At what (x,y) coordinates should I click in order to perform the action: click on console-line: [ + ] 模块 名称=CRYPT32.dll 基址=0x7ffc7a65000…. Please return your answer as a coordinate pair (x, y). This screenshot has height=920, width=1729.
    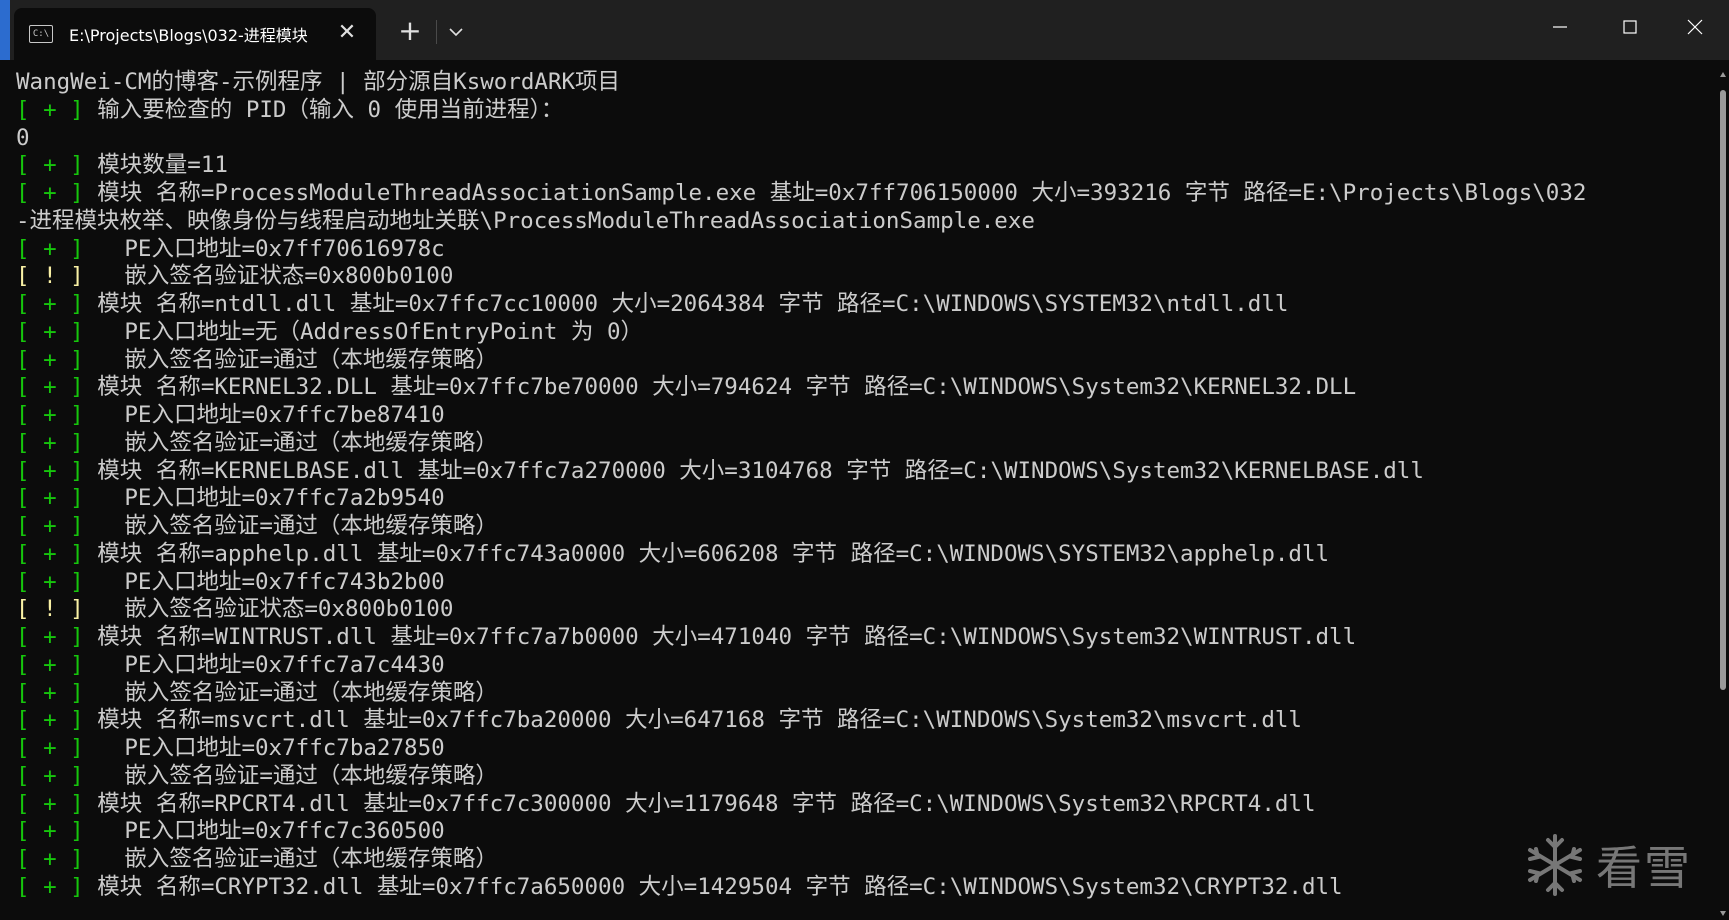
    Looking at the image, I should click on (861, 887).